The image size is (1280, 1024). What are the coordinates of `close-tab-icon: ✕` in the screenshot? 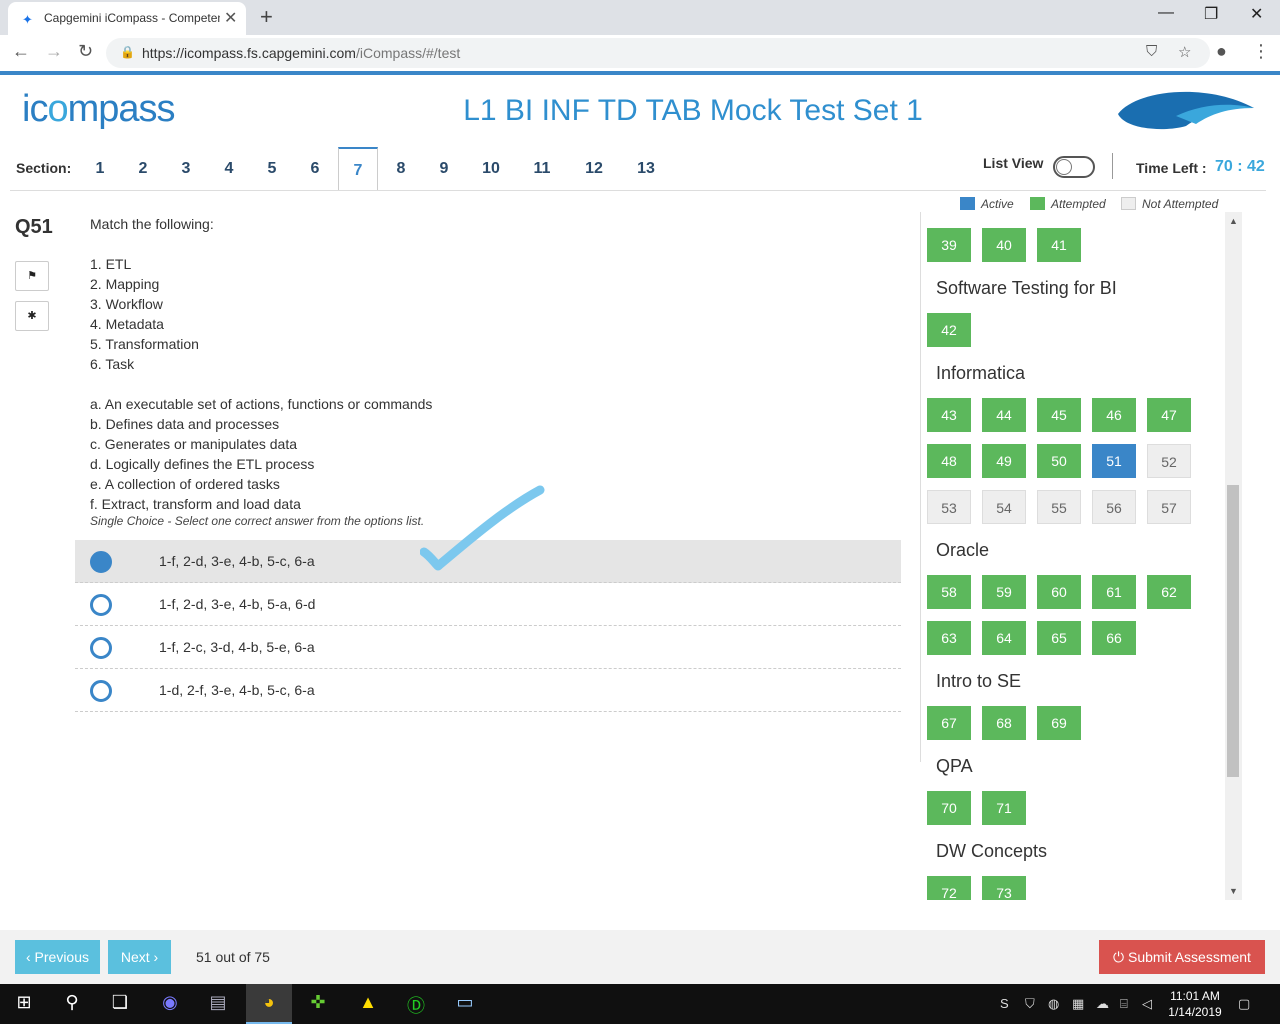 It's located at (230, 18).